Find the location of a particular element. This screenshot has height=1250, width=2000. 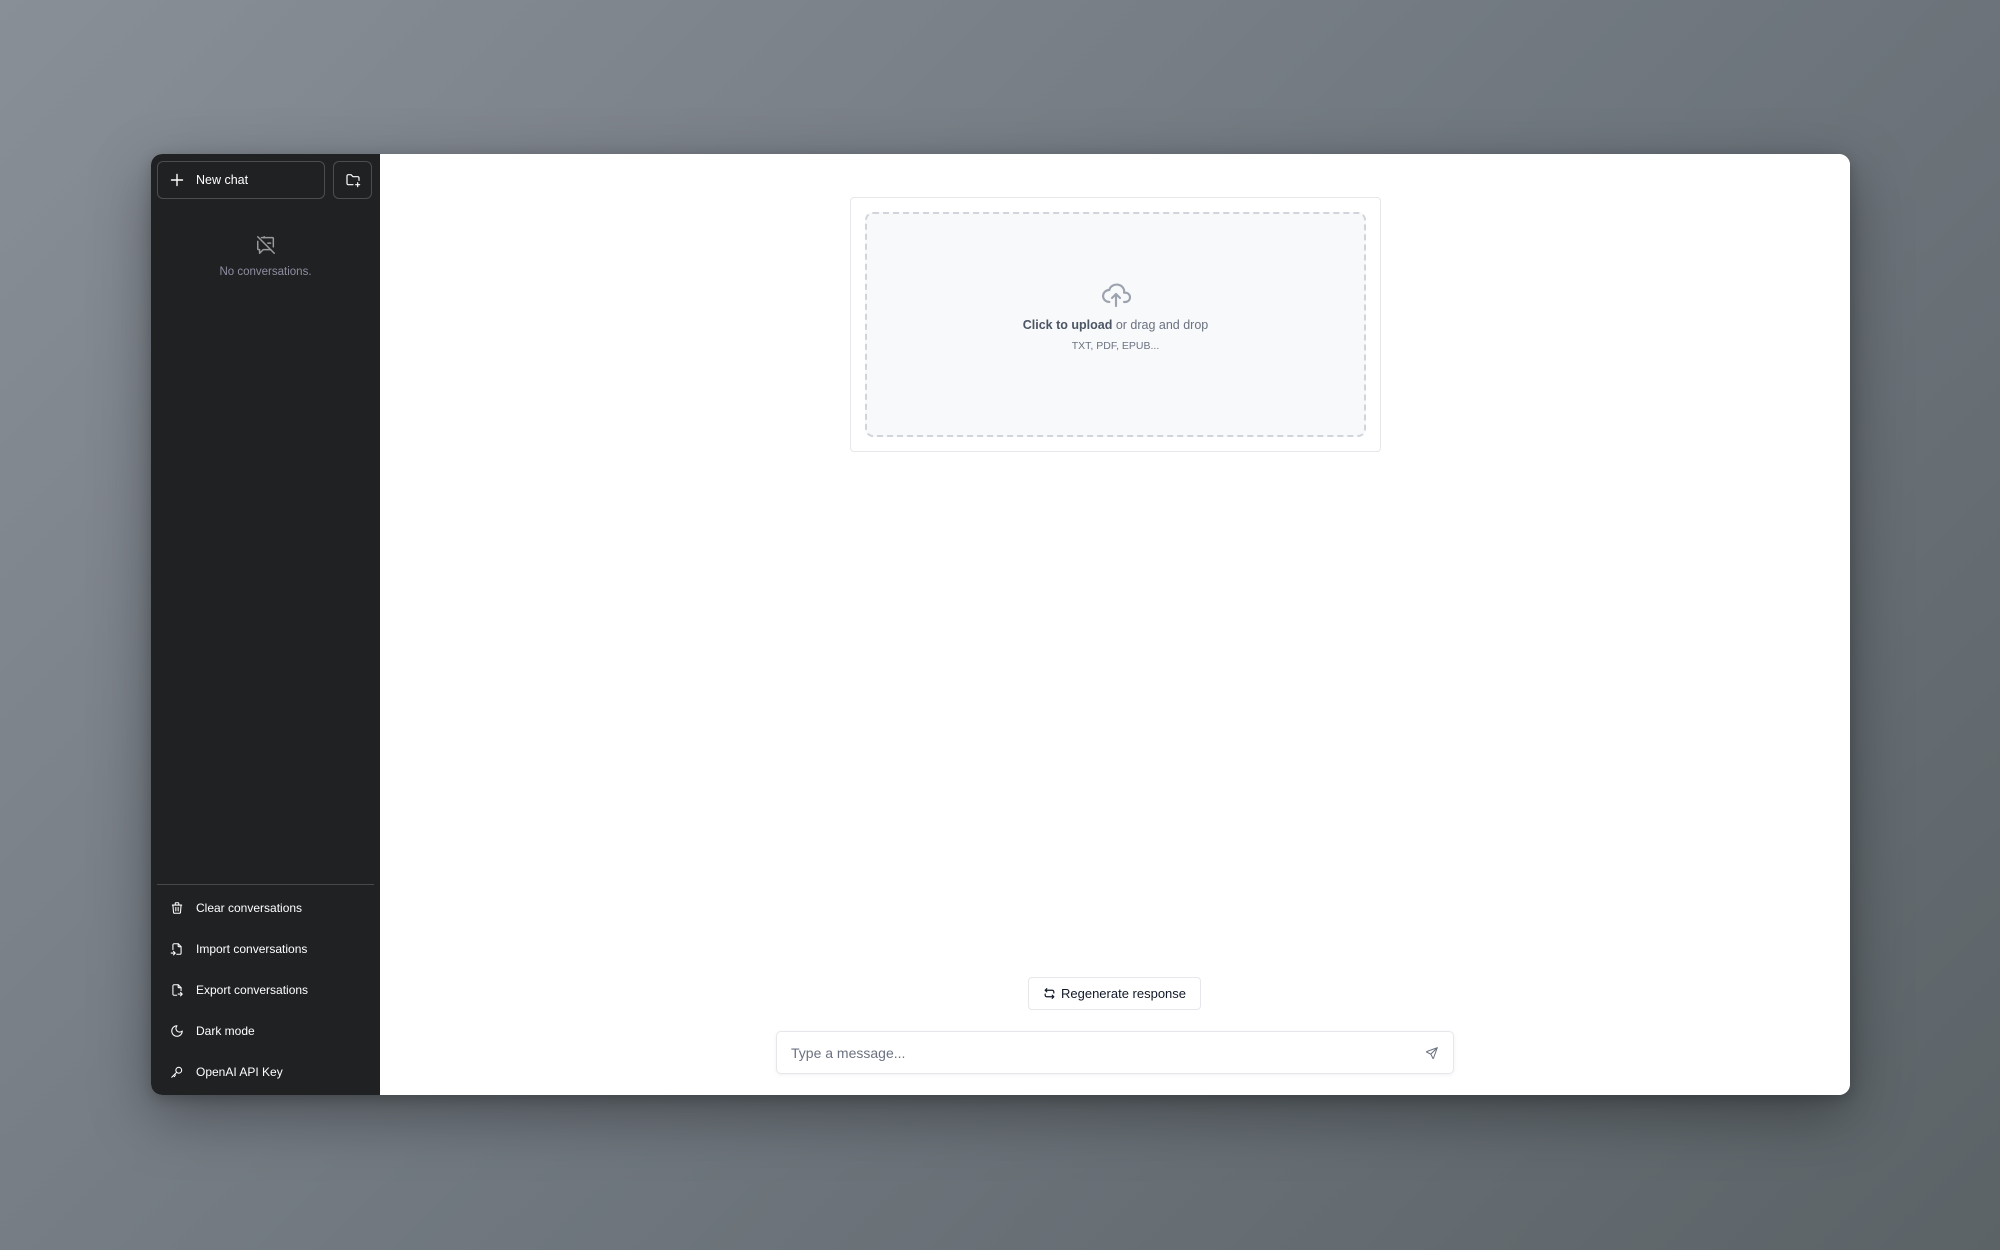

export-conversations-button: Export conversations is located at coordinates (265, 989).